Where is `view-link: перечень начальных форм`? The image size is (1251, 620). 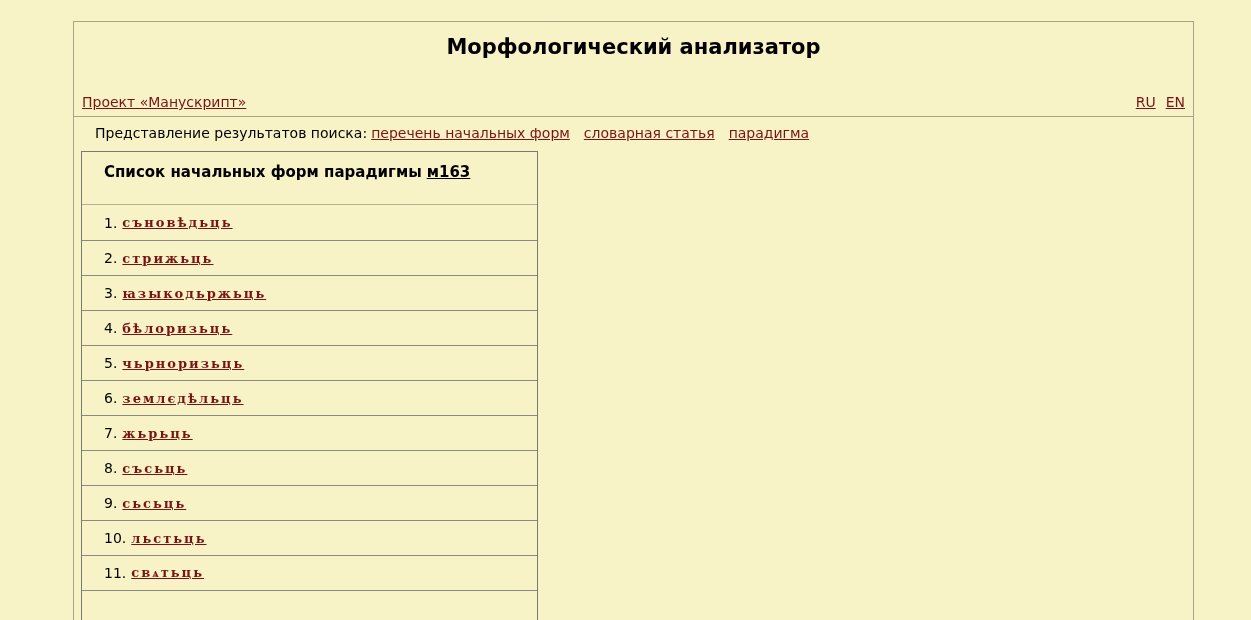 view-link: перечень начальных форм is located at coordinates (470, 133).